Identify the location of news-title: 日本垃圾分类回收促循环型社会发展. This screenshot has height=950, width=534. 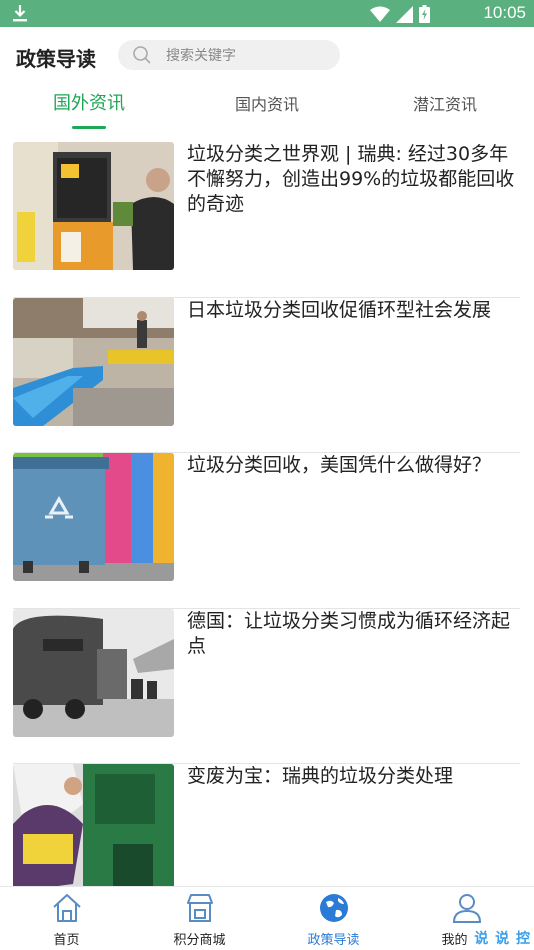
(339, 309).